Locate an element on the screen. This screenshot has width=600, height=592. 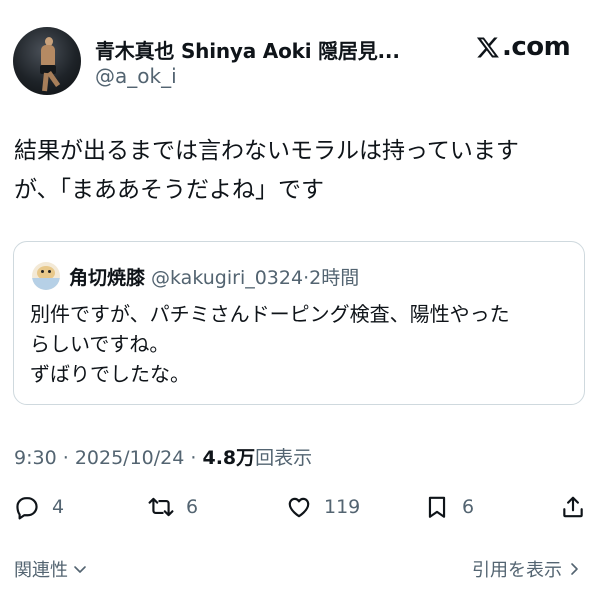
relevance-sort-dropdown: 関連性 is located at coordinates (51, 569).